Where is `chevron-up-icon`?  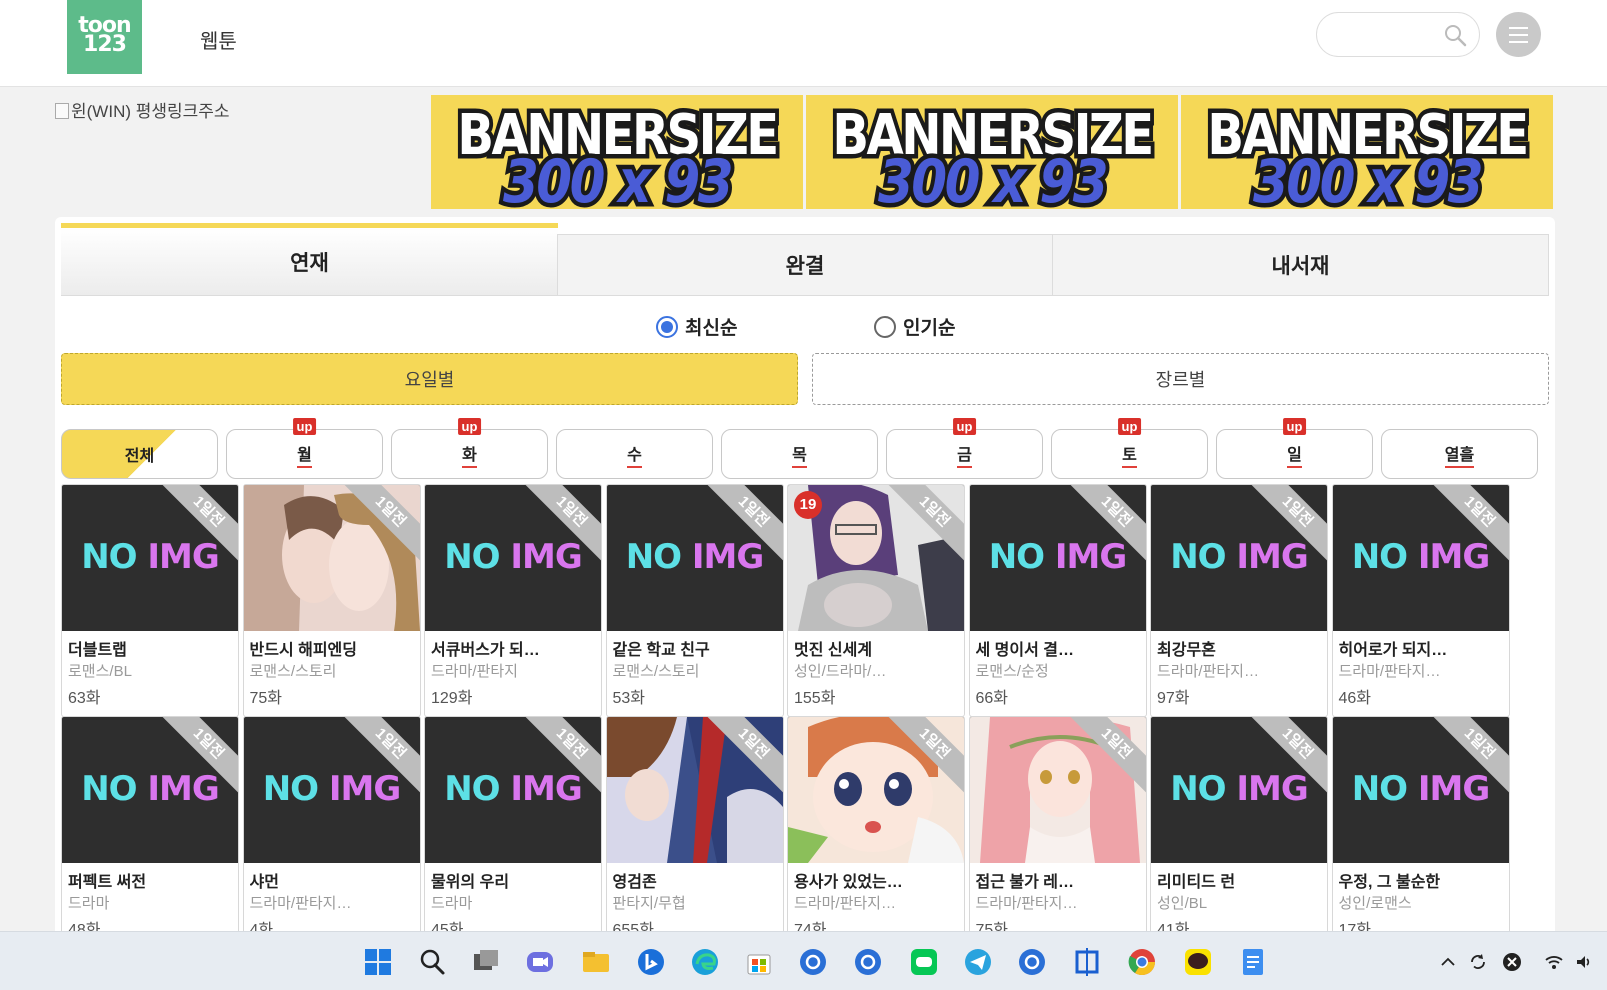 chevron-up-icon is located at coordinates (1448, 962).